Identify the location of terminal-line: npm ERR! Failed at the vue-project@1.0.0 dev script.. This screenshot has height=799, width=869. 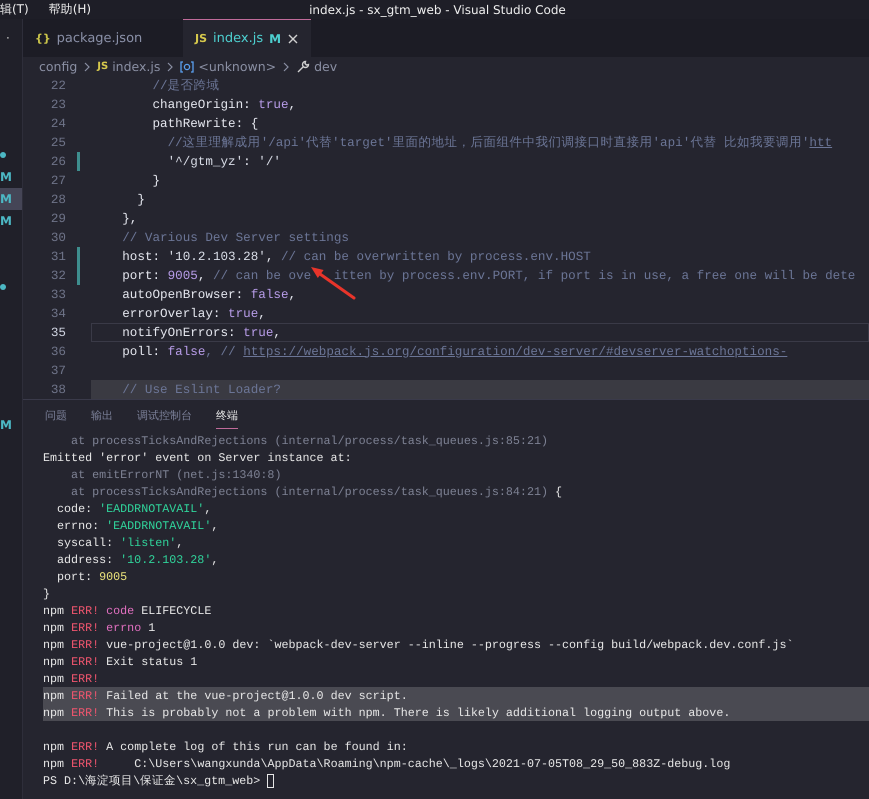
(225, 695).